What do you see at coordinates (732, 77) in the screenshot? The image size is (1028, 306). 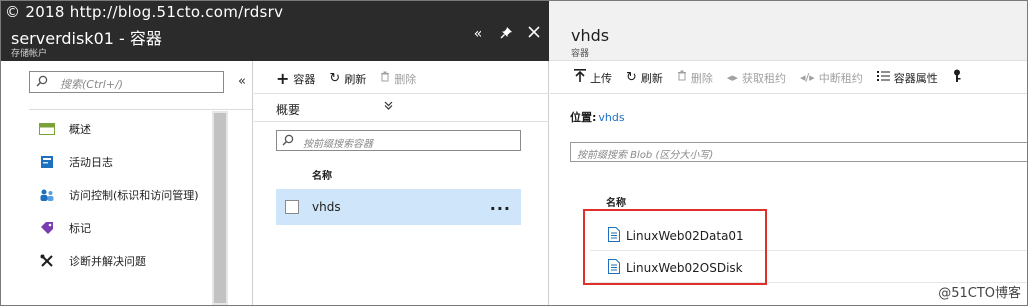 I see `lease-icon: ◂▸` at bounding box center [732, 77].